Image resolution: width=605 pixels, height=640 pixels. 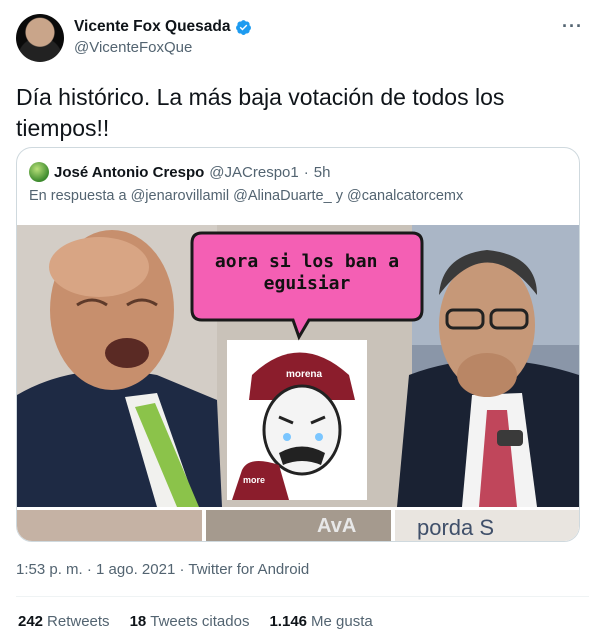 What do you see at coordinates (243, 27) in the screenshot?
I see `verified-badge-icon` at bounding box center [243, 27].